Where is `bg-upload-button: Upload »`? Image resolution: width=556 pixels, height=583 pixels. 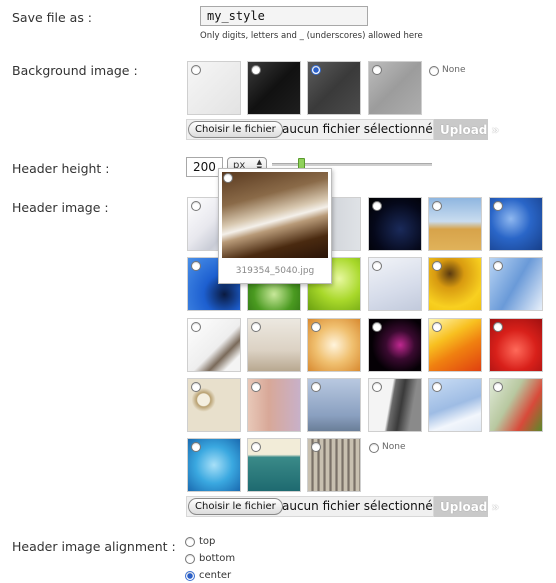 bg-upload-button: Upload » is located at coordinates (466, 129).